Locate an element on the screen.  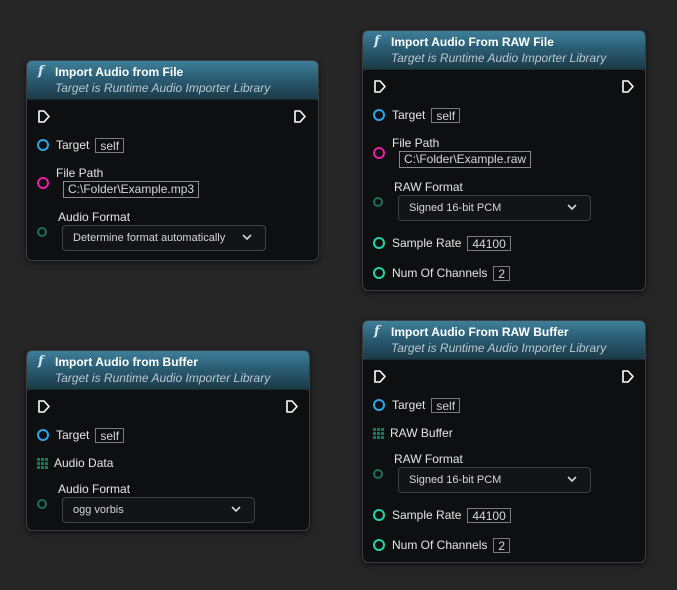
audio-data-pin-row: Audio Data is located at coordinates (75, 463).